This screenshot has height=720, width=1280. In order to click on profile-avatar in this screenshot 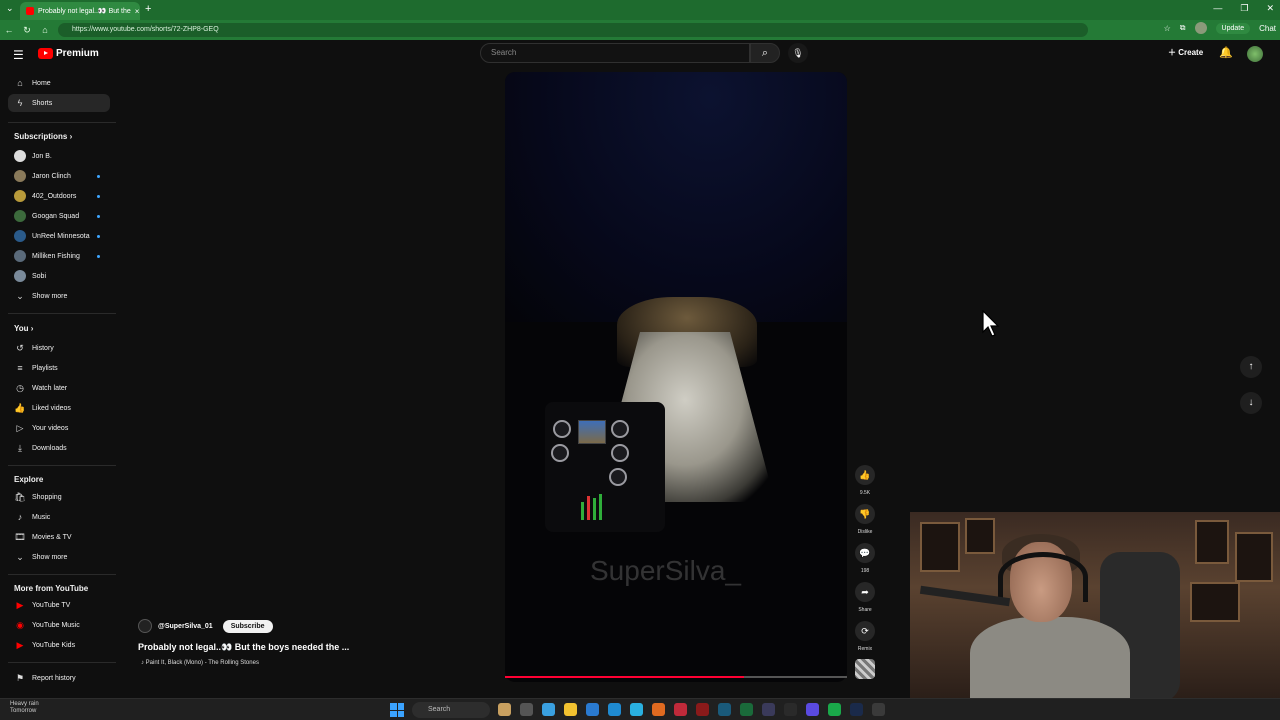, I will do `click(1200, 28)`.